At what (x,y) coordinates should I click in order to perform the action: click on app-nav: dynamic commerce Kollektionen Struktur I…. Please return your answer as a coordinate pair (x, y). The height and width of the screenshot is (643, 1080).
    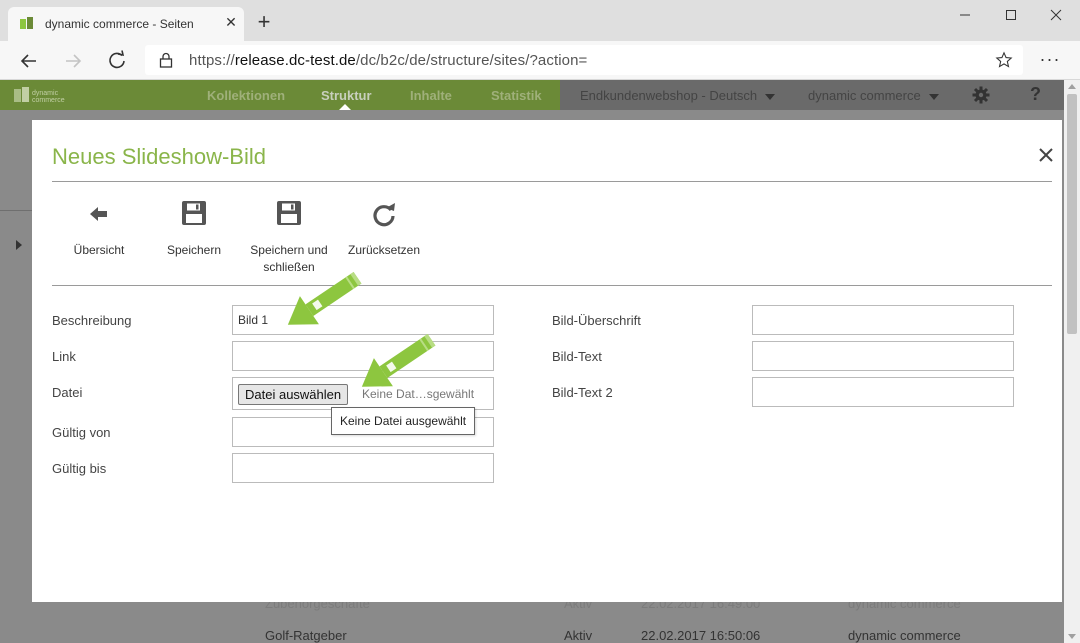
    Looking at the image, I should click on (280, 95).